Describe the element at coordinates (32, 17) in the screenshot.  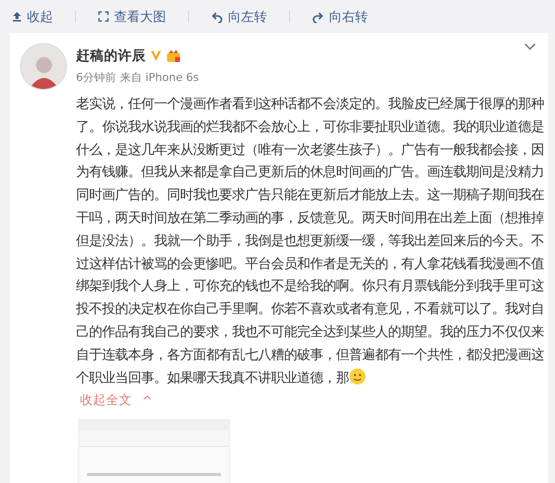
I see `collapse-link: 收起` at that location.